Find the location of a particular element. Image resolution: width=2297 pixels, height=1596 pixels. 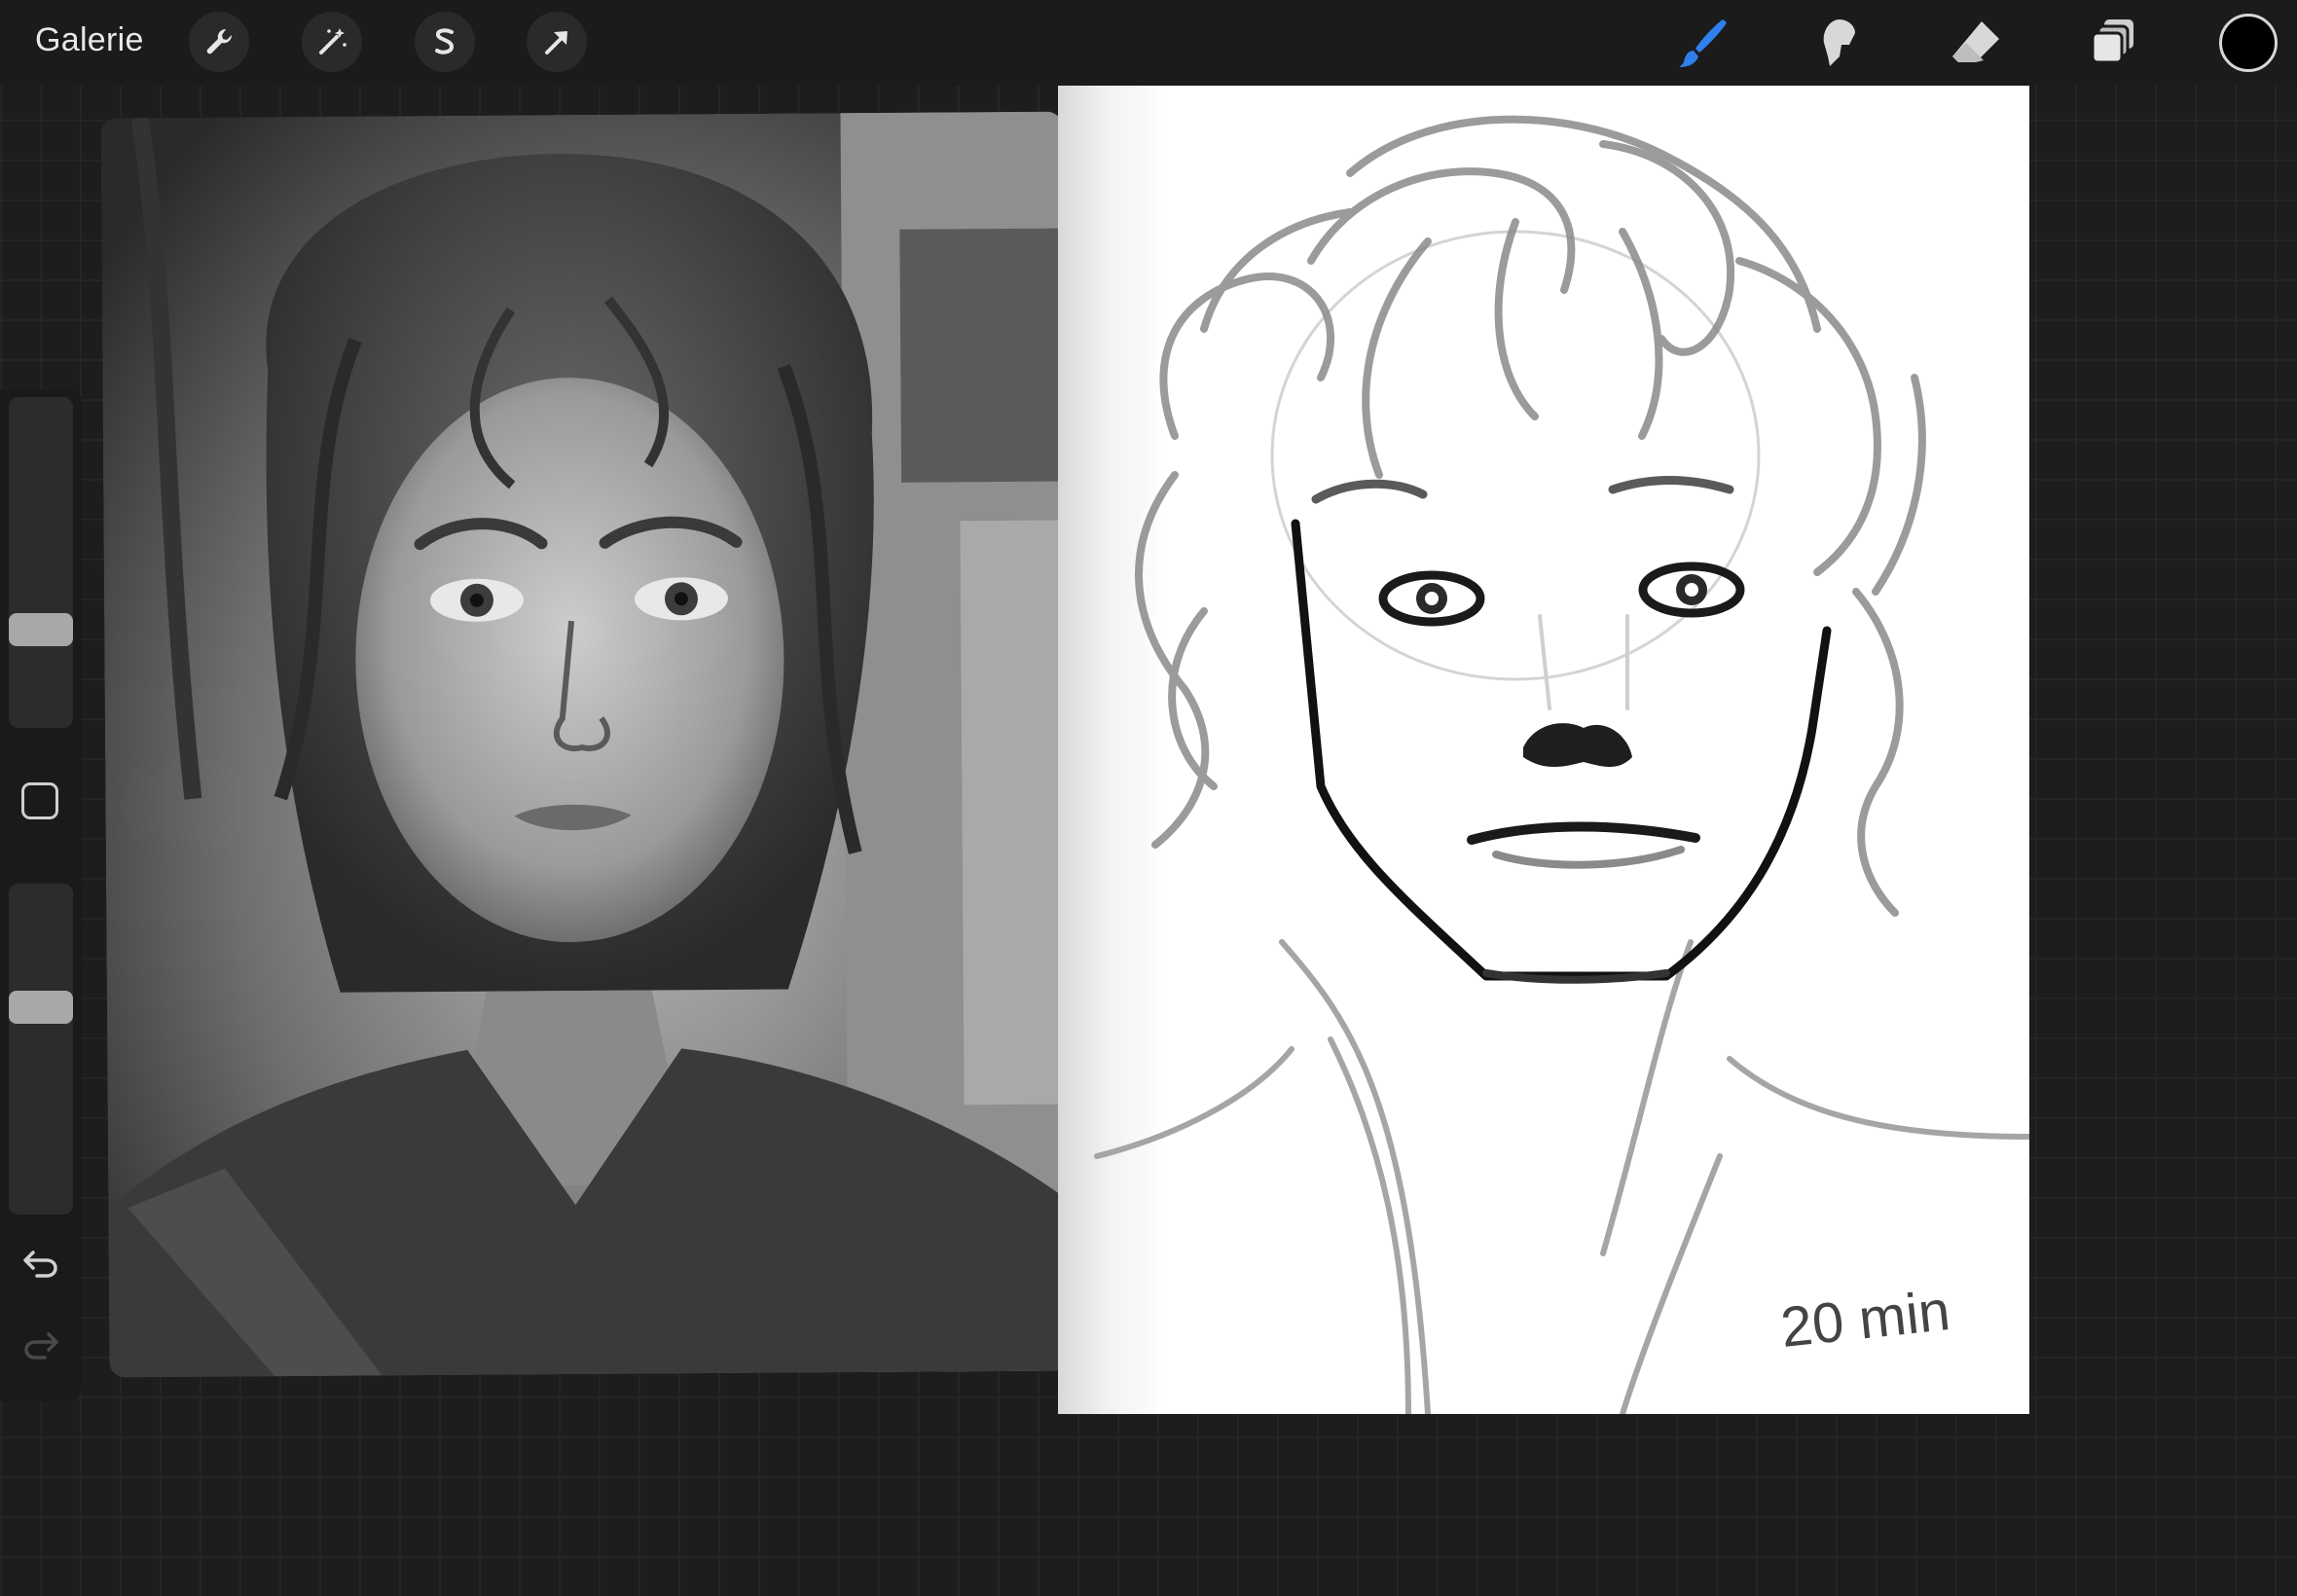

layers-icon is located at coordinates (2114, 43).